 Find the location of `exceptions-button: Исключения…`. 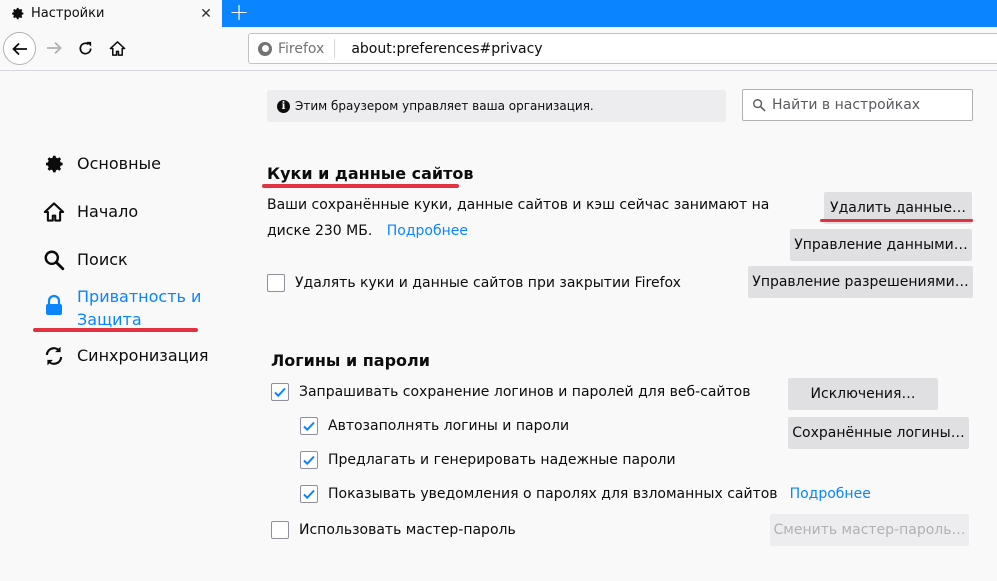

exceptions-button: Исключения… is located at coordinates (863, 394).